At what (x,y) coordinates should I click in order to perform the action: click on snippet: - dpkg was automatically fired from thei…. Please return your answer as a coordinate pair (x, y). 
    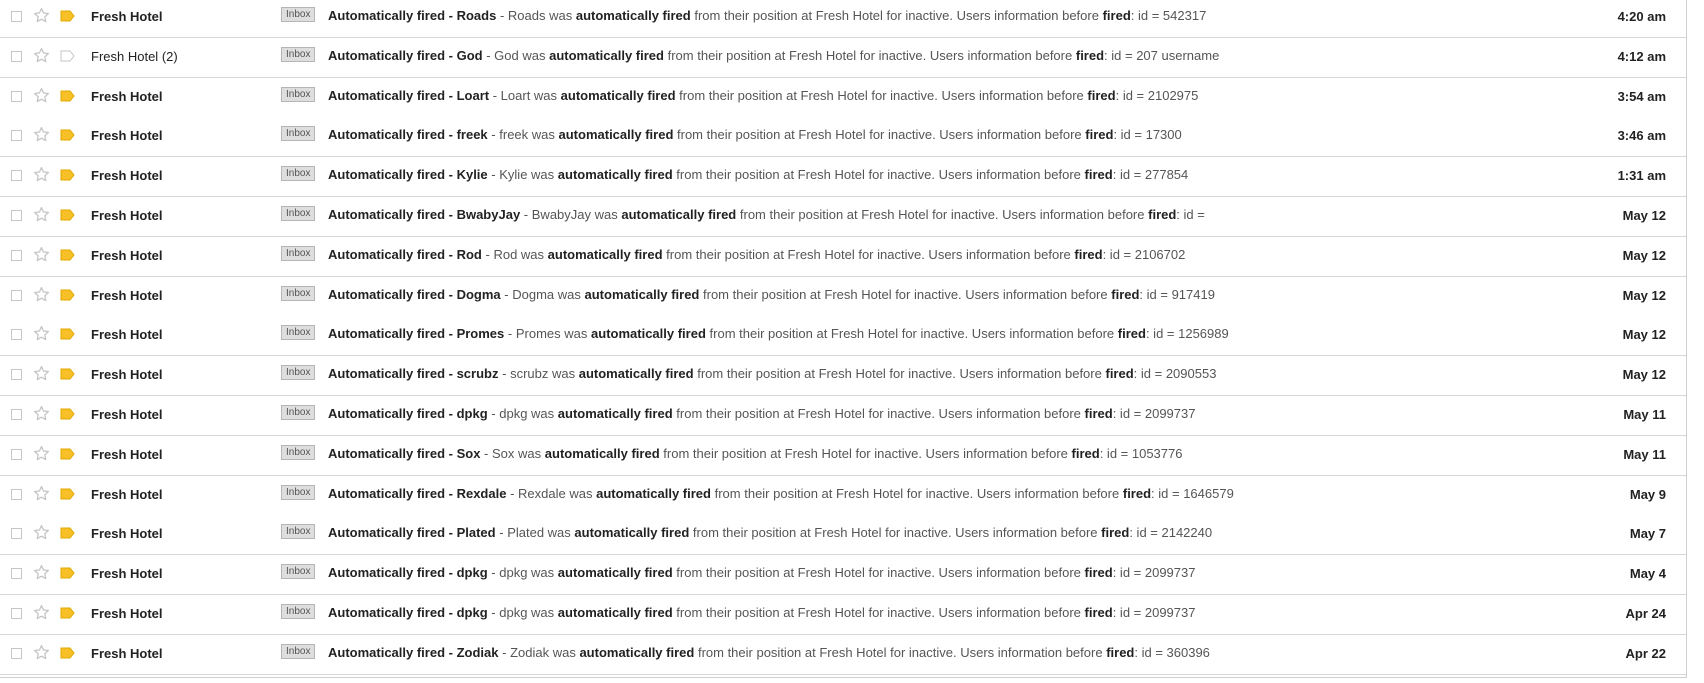
    Looking at the image, I should click on (843, 413).